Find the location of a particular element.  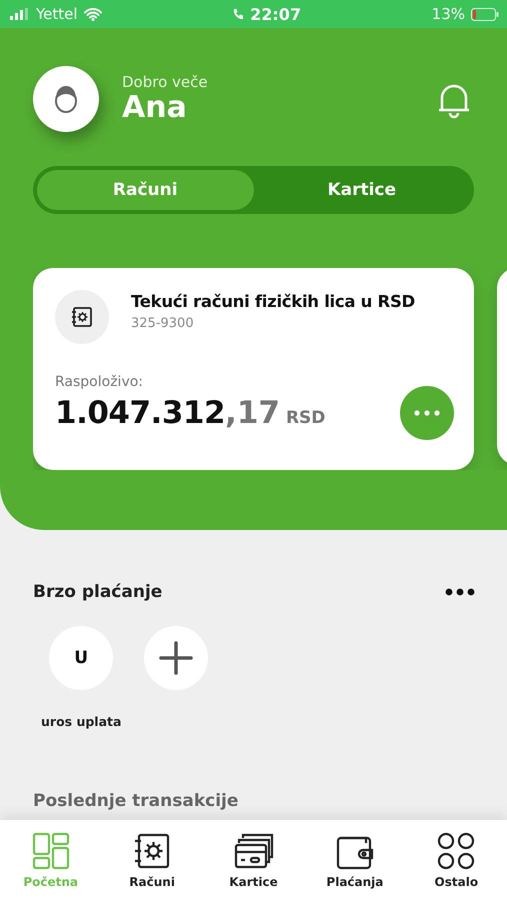

safe-icon is located at coordinates (152, 851).